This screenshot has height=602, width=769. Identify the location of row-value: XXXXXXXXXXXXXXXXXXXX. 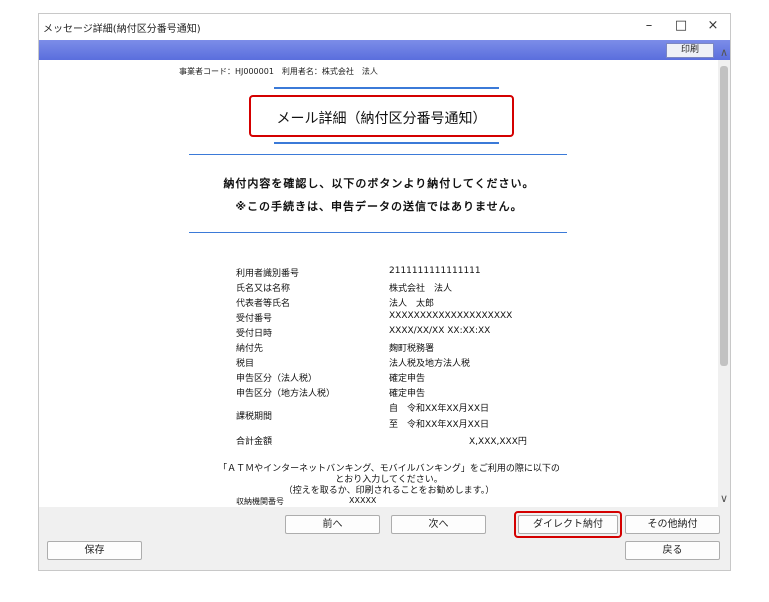
(451, 316).